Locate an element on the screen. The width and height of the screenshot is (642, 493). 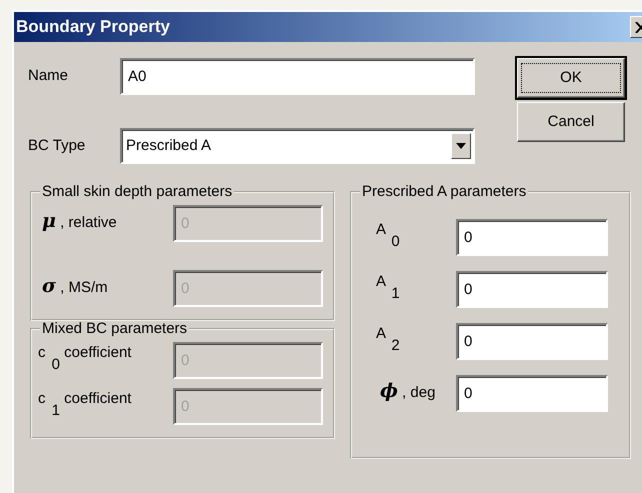
bc-type-label: BC Type is located at coordinates (57, 146).